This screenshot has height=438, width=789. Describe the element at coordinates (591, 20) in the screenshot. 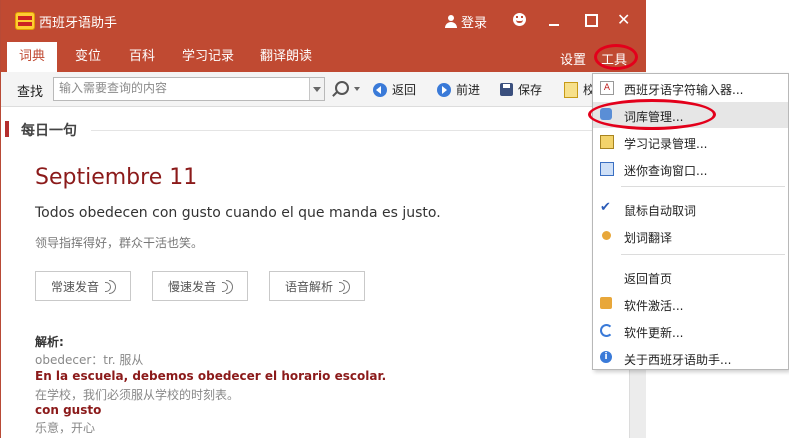

I see `maximize-button` at that location.